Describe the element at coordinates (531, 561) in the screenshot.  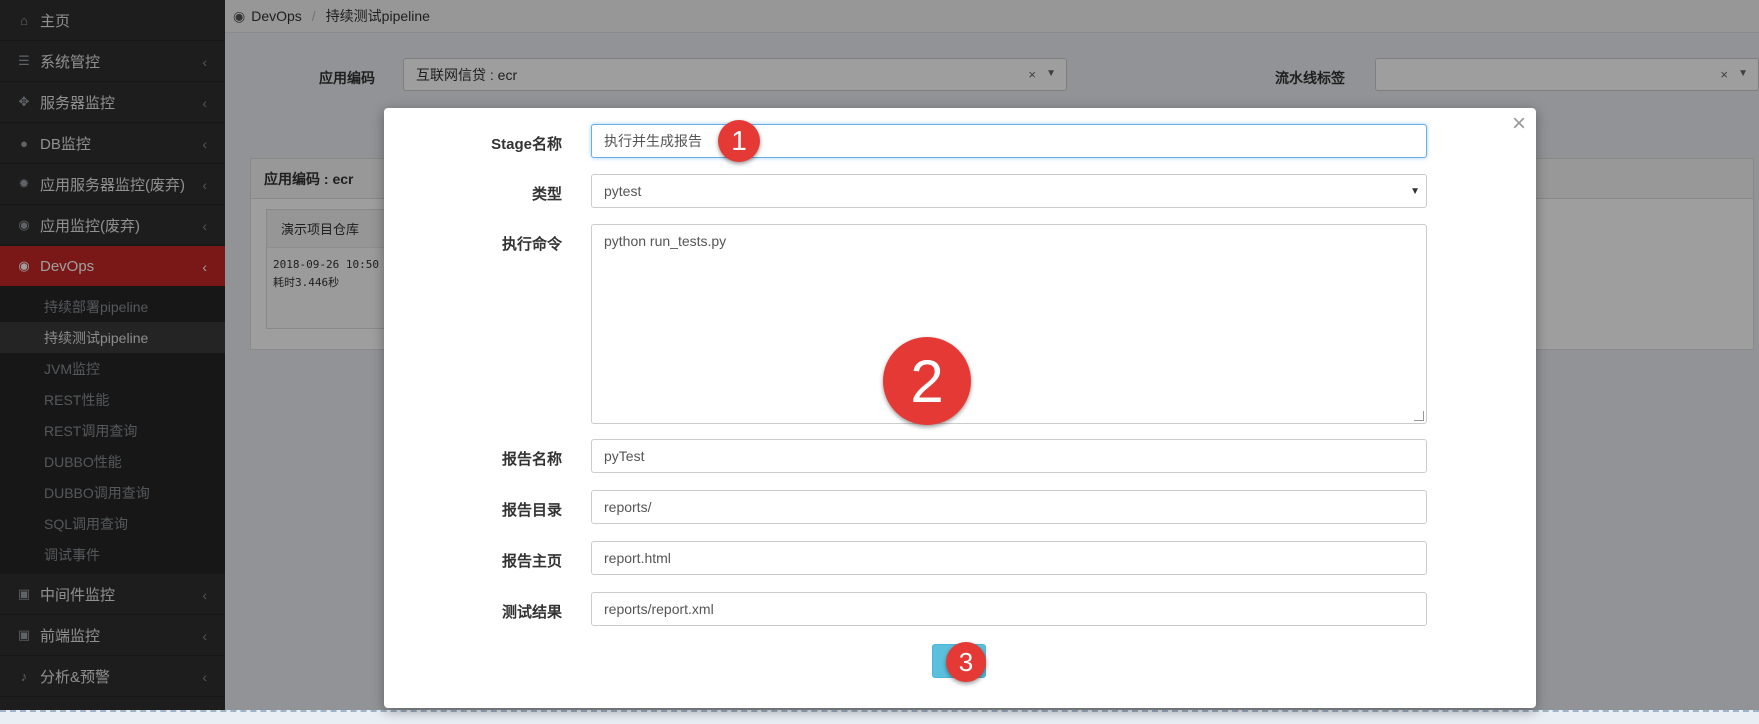
I see `report-home-label: 报告主页` at that location.